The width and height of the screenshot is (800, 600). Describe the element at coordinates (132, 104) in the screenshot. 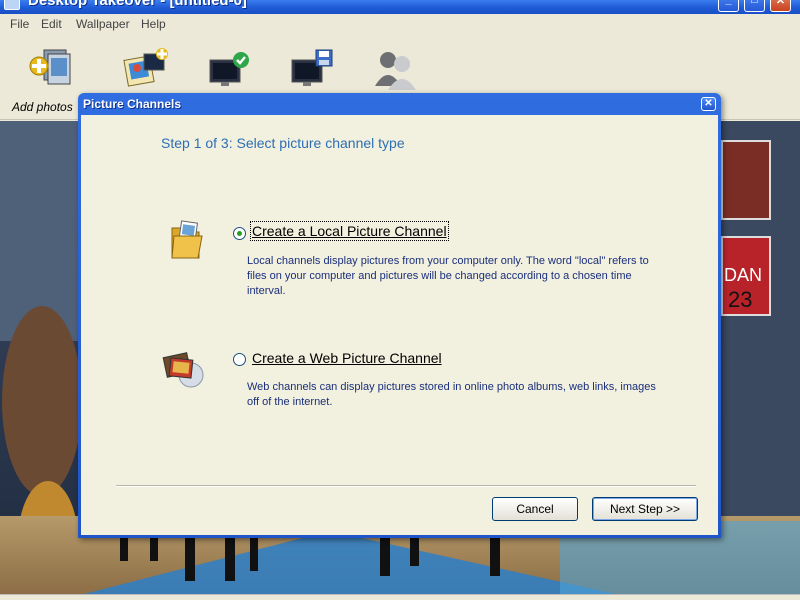

I see `dialog-title: Picture Channels` at that location.